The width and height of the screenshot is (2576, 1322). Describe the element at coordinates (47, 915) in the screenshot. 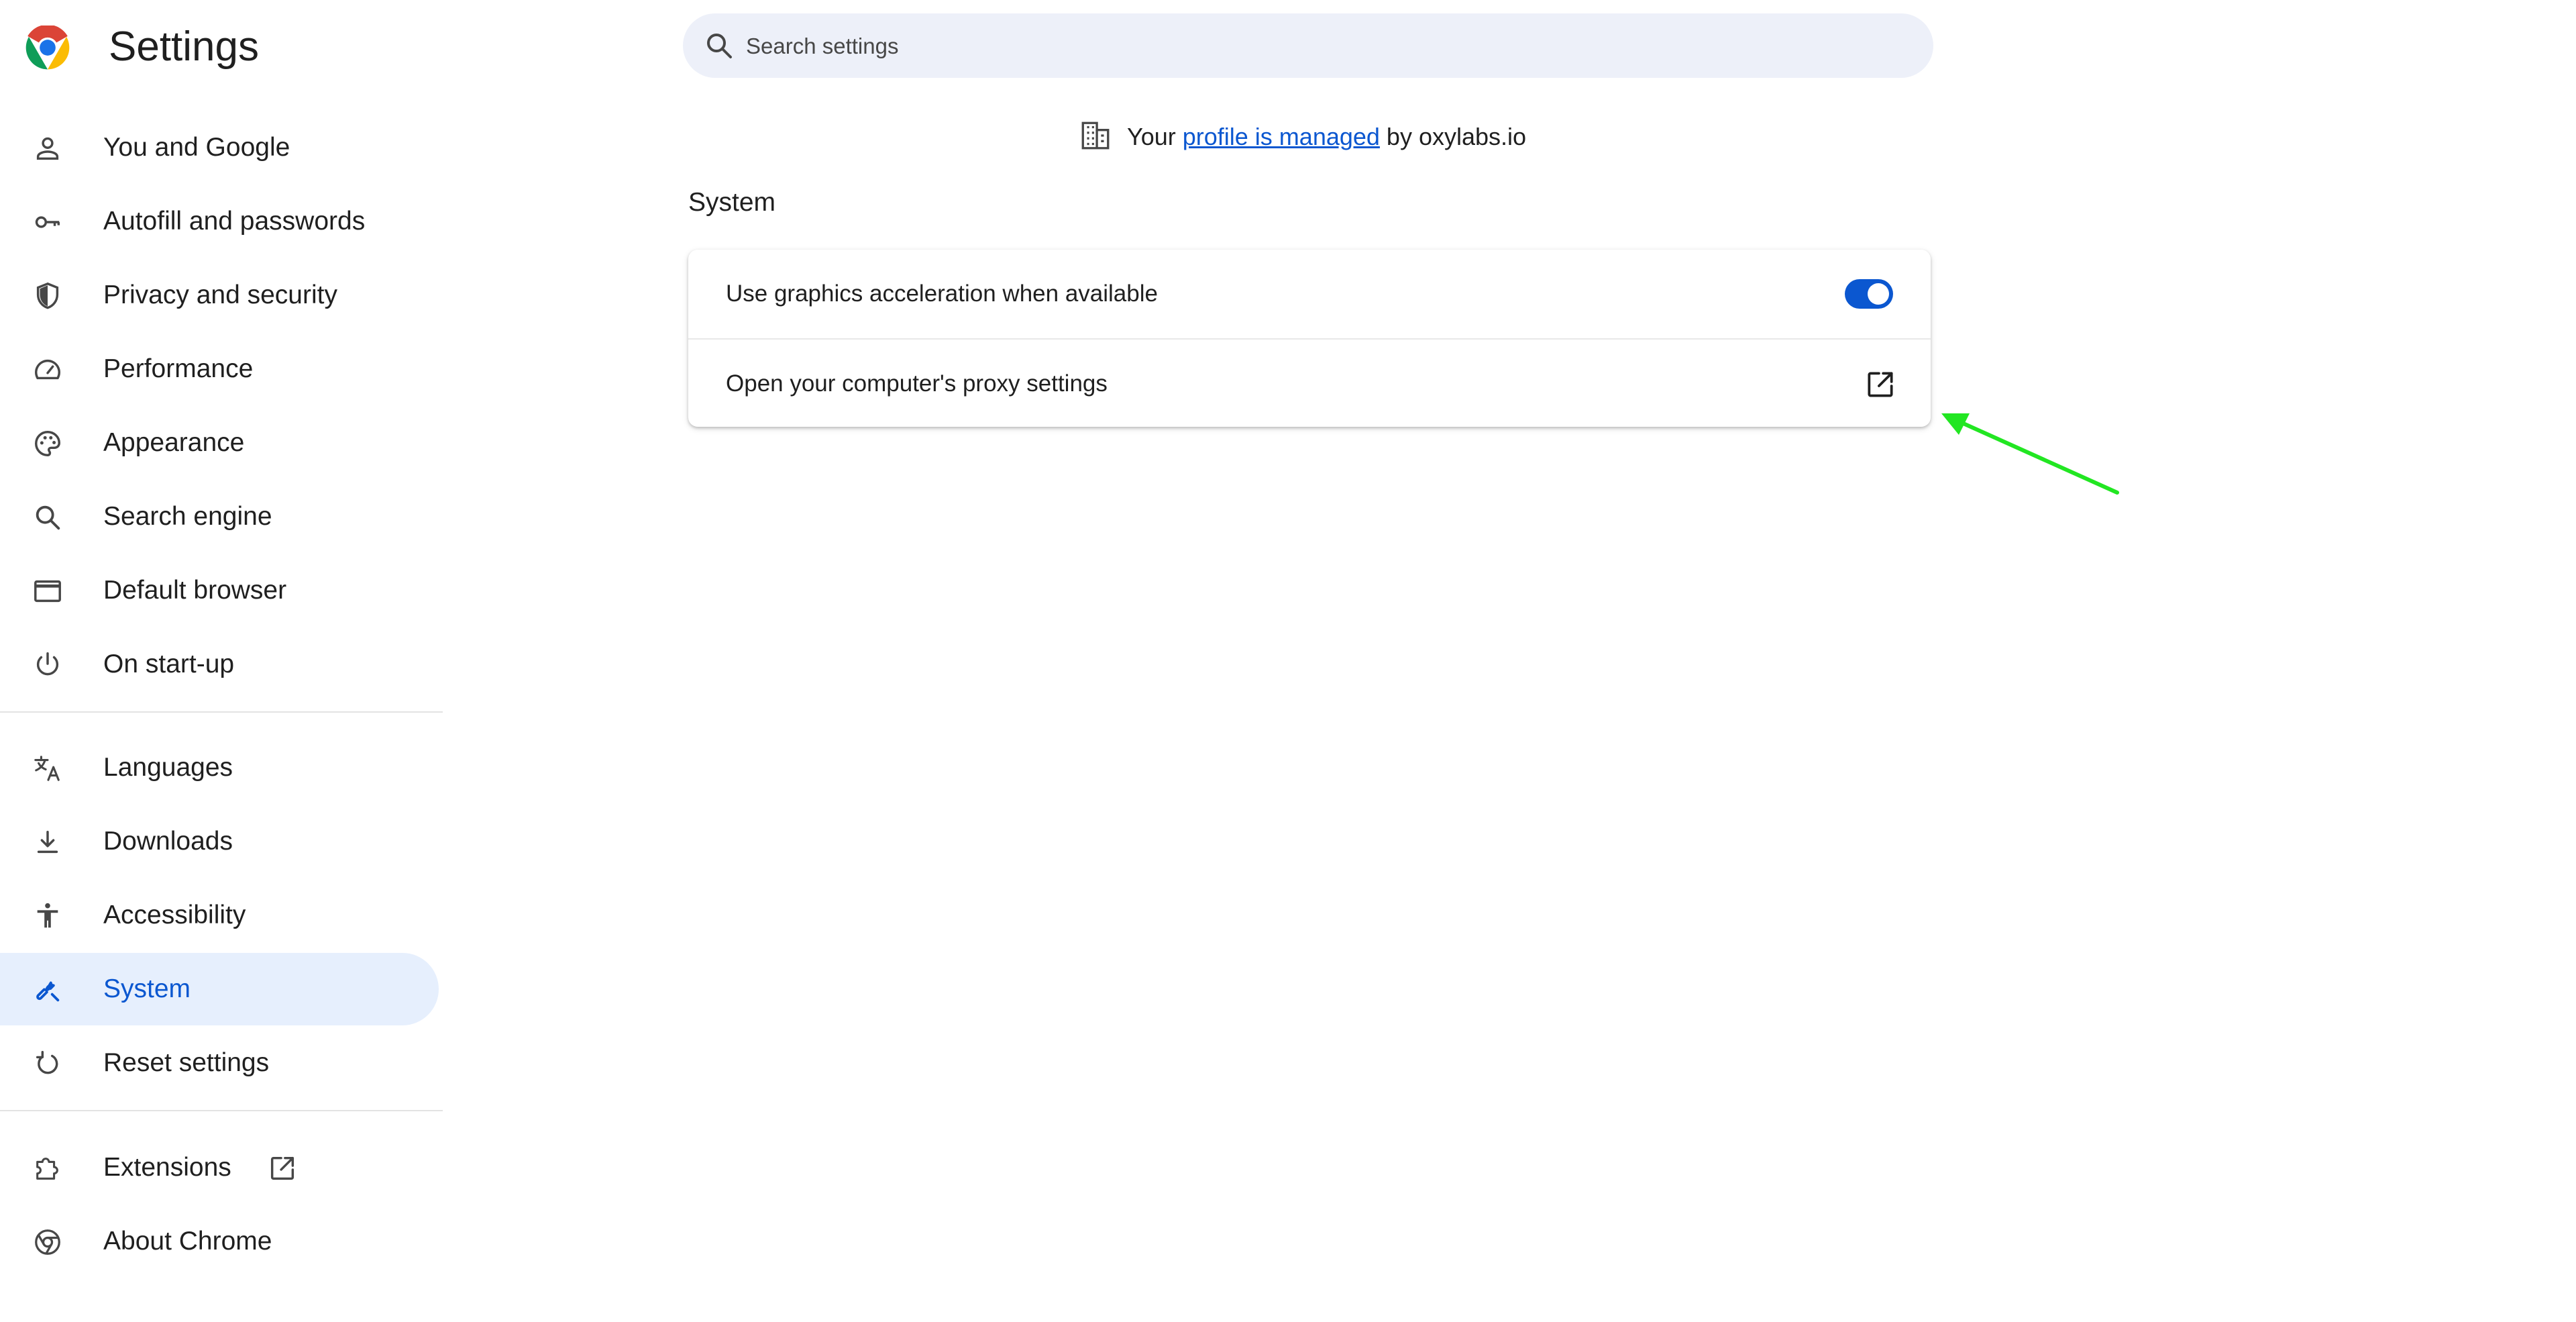

I see `accessibility-icon` at that location.